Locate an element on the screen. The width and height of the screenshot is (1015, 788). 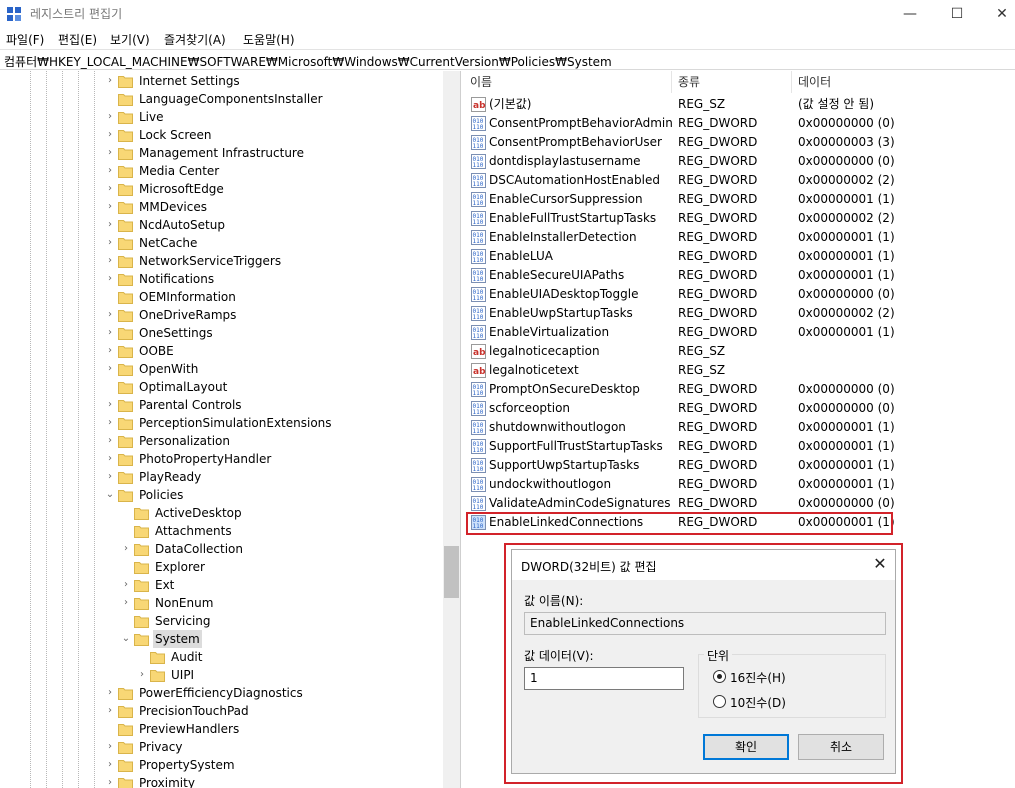
tree-item-label: Audit is located at coordinates (187, 657).